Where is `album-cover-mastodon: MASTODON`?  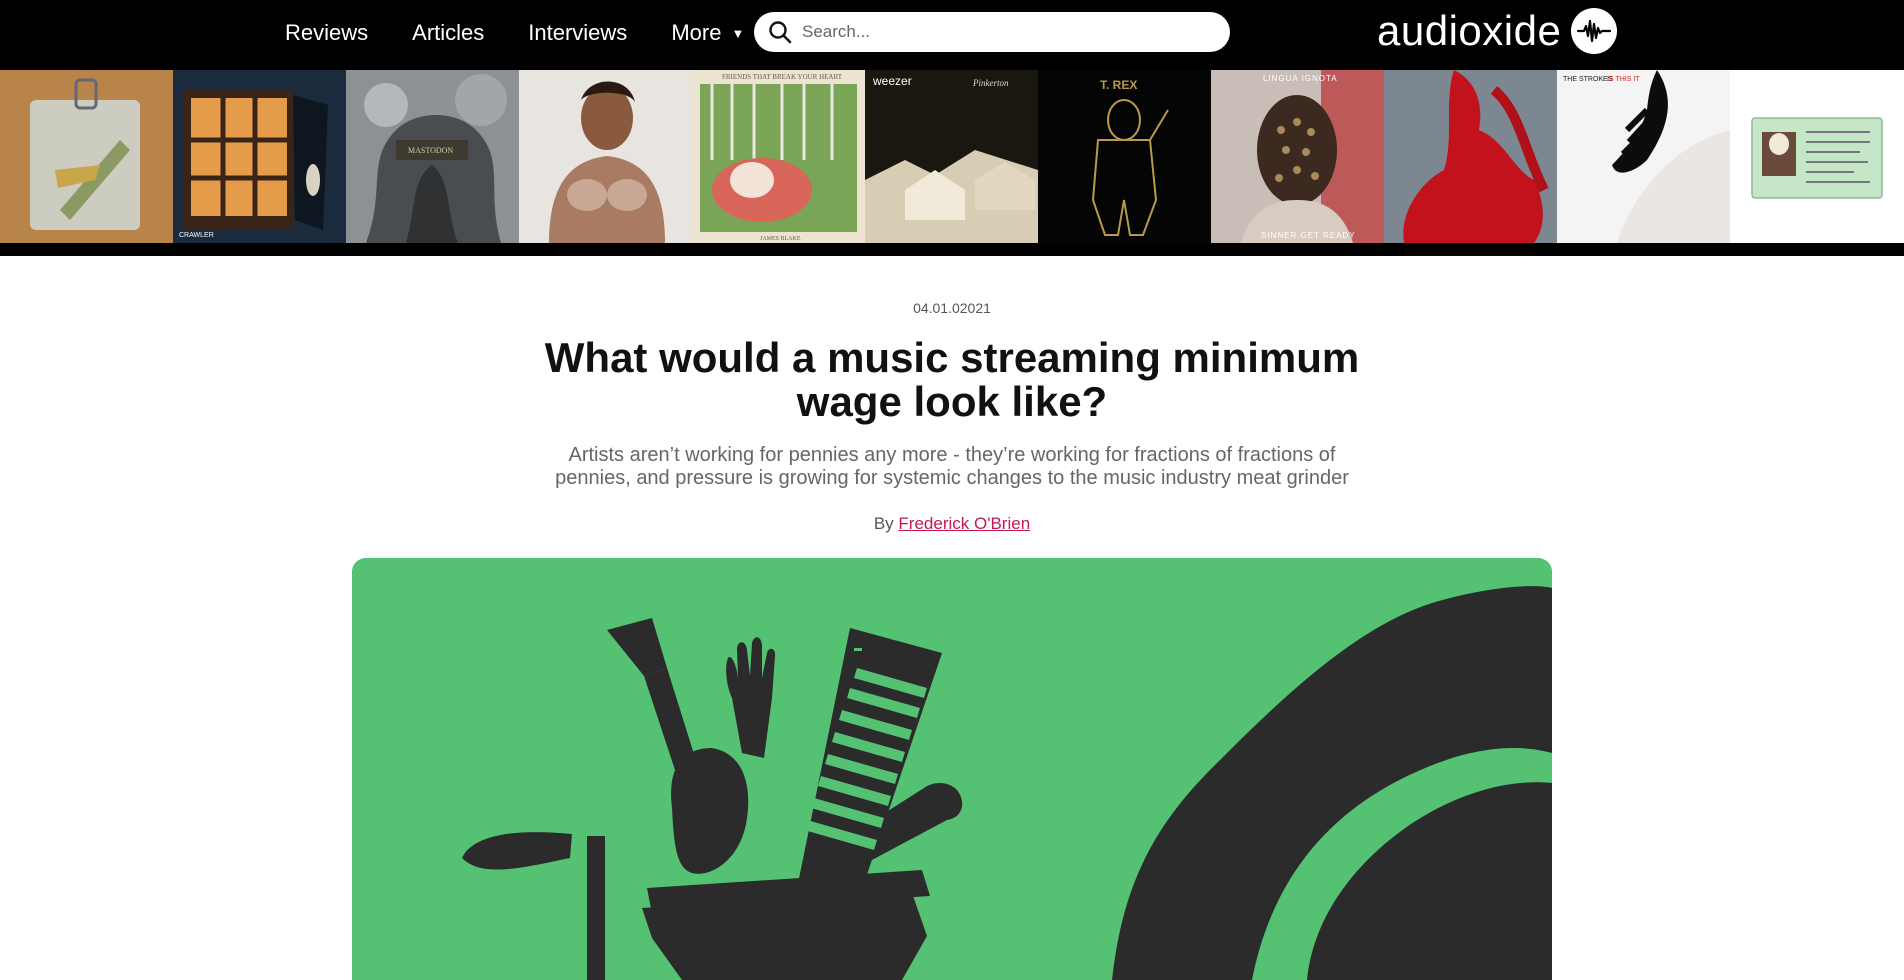 album-cover-mastodon: MASTODON is located at coordinates (432, 156).